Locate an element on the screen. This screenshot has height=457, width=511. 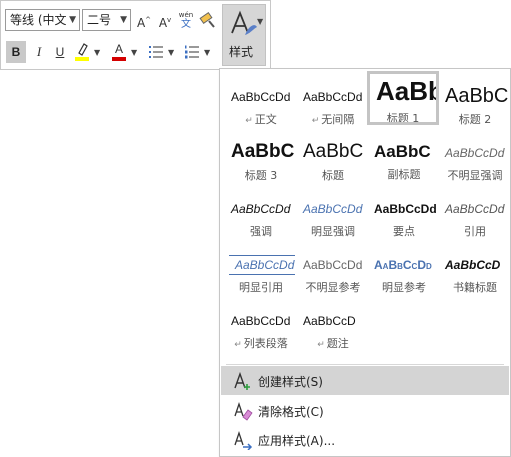
font-size-combo: 二号 ▼ is located at coordinates (106, 20).